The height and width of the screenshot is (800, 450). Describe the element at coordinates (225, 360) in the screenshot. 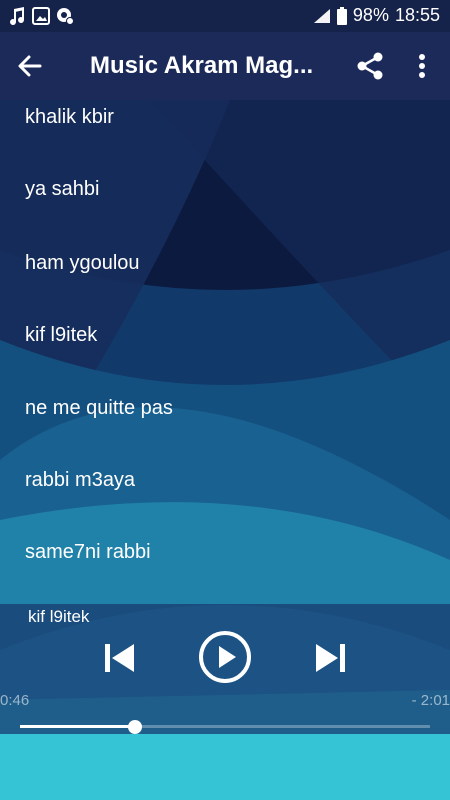

I see `song-item-kif-l9itek: kif l9itek` at that location.